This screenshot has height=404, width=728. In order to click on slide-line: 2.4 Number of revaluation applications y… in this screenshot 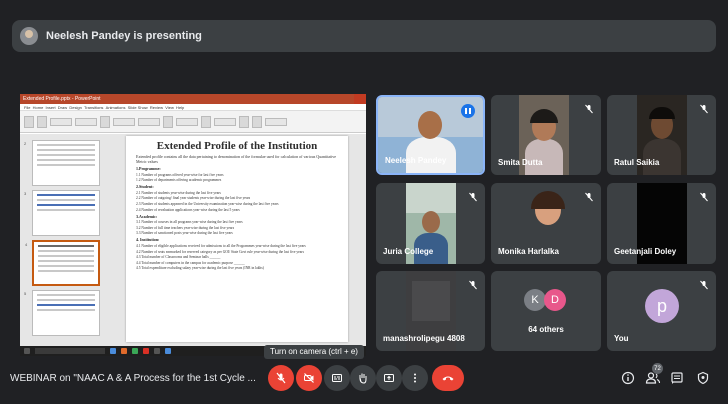, I will do `click(188, 209)`.